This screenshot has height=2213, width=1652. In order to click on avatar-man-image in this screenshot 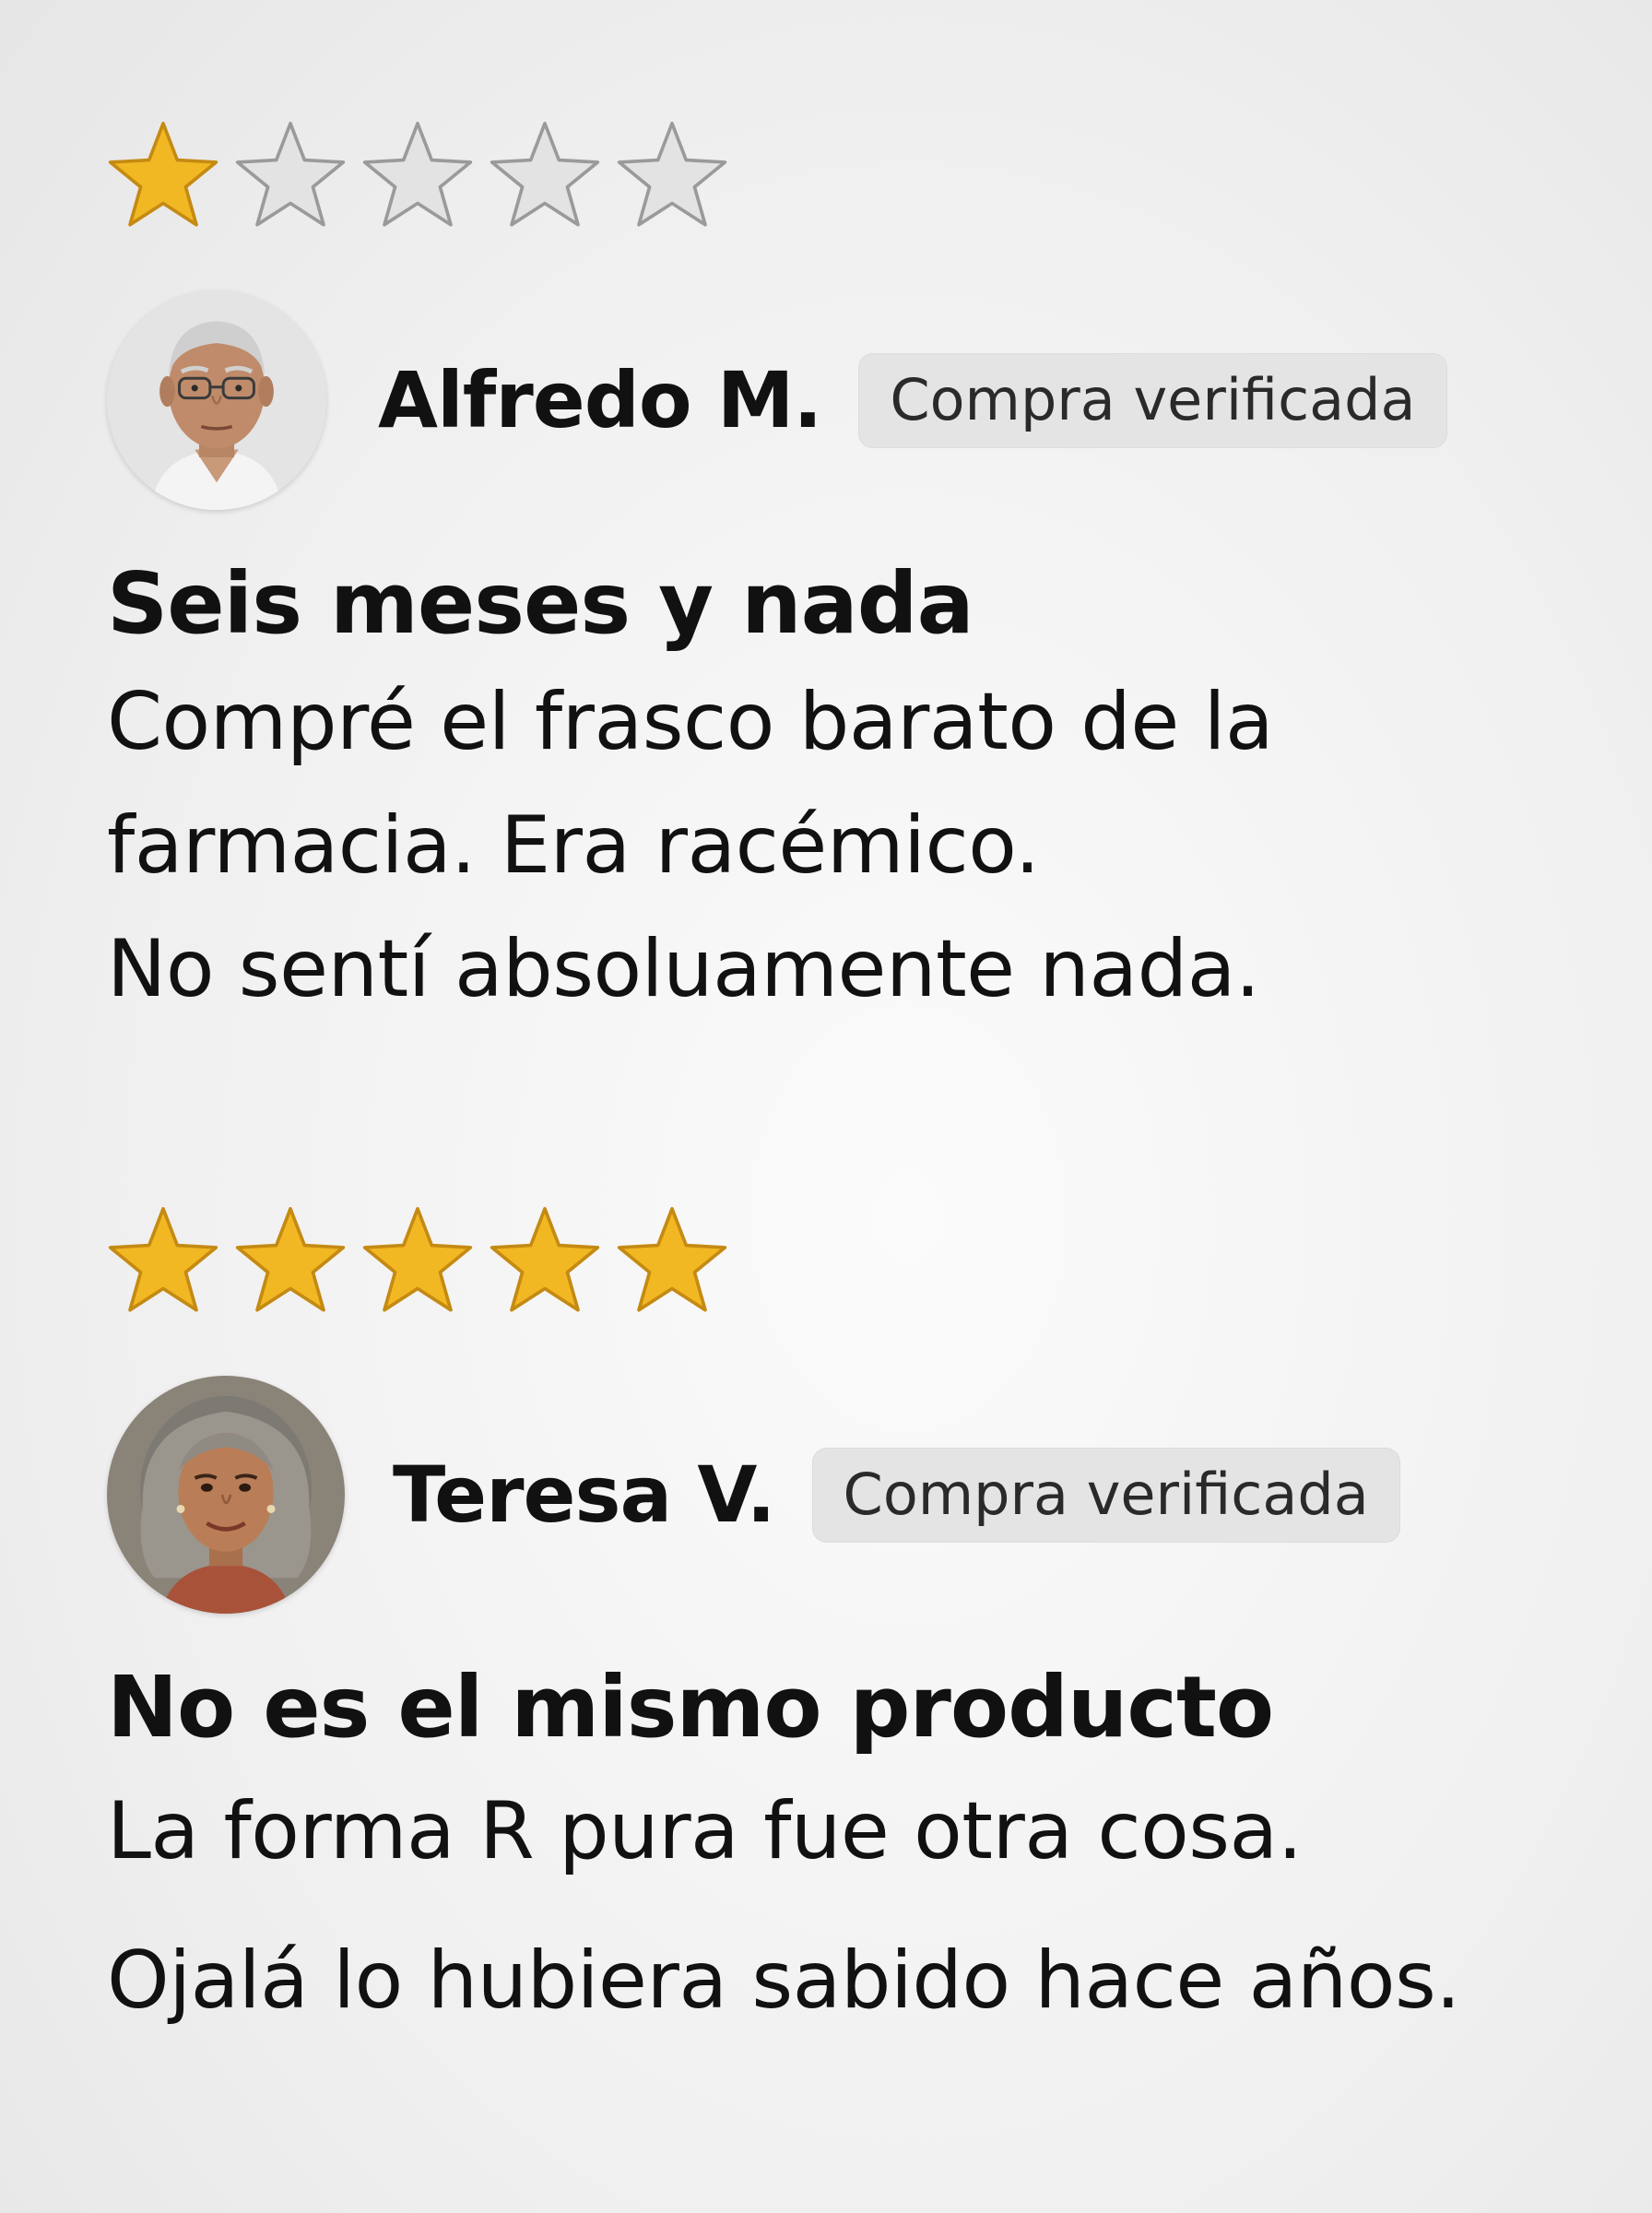, I will do `click(216, 400)`.